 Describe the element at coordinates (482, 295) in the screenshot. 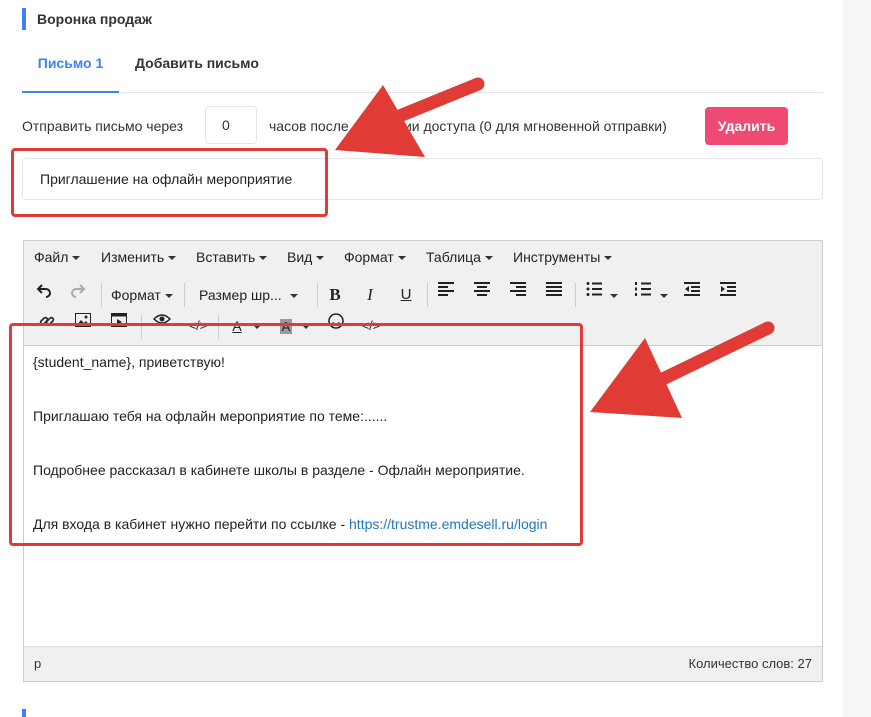

I see `align-center-icon` at that location.